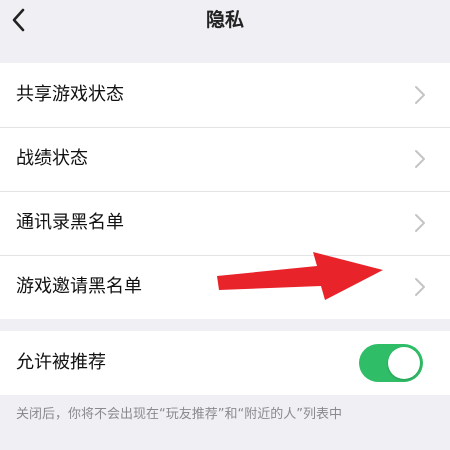 Image resolution: width=450 pixels, height=450 pixels. What do you see at coordinates (70, 94) in the screenshot?
I see `list-item-label: 共享游戏状态` at bounding box center [70, 94].